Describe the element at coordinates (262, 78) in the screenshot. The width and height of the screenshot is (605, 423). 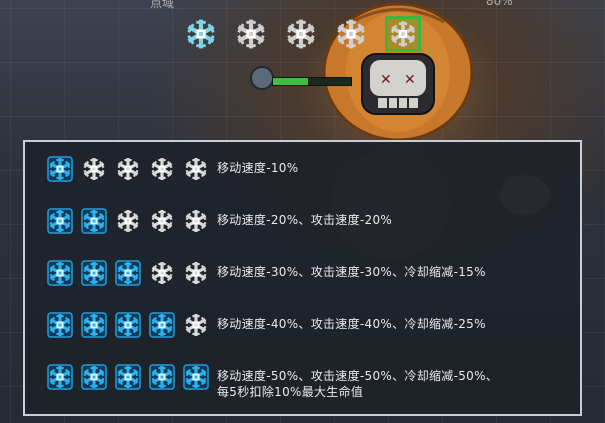
I see `level-orb-icon` at that location.